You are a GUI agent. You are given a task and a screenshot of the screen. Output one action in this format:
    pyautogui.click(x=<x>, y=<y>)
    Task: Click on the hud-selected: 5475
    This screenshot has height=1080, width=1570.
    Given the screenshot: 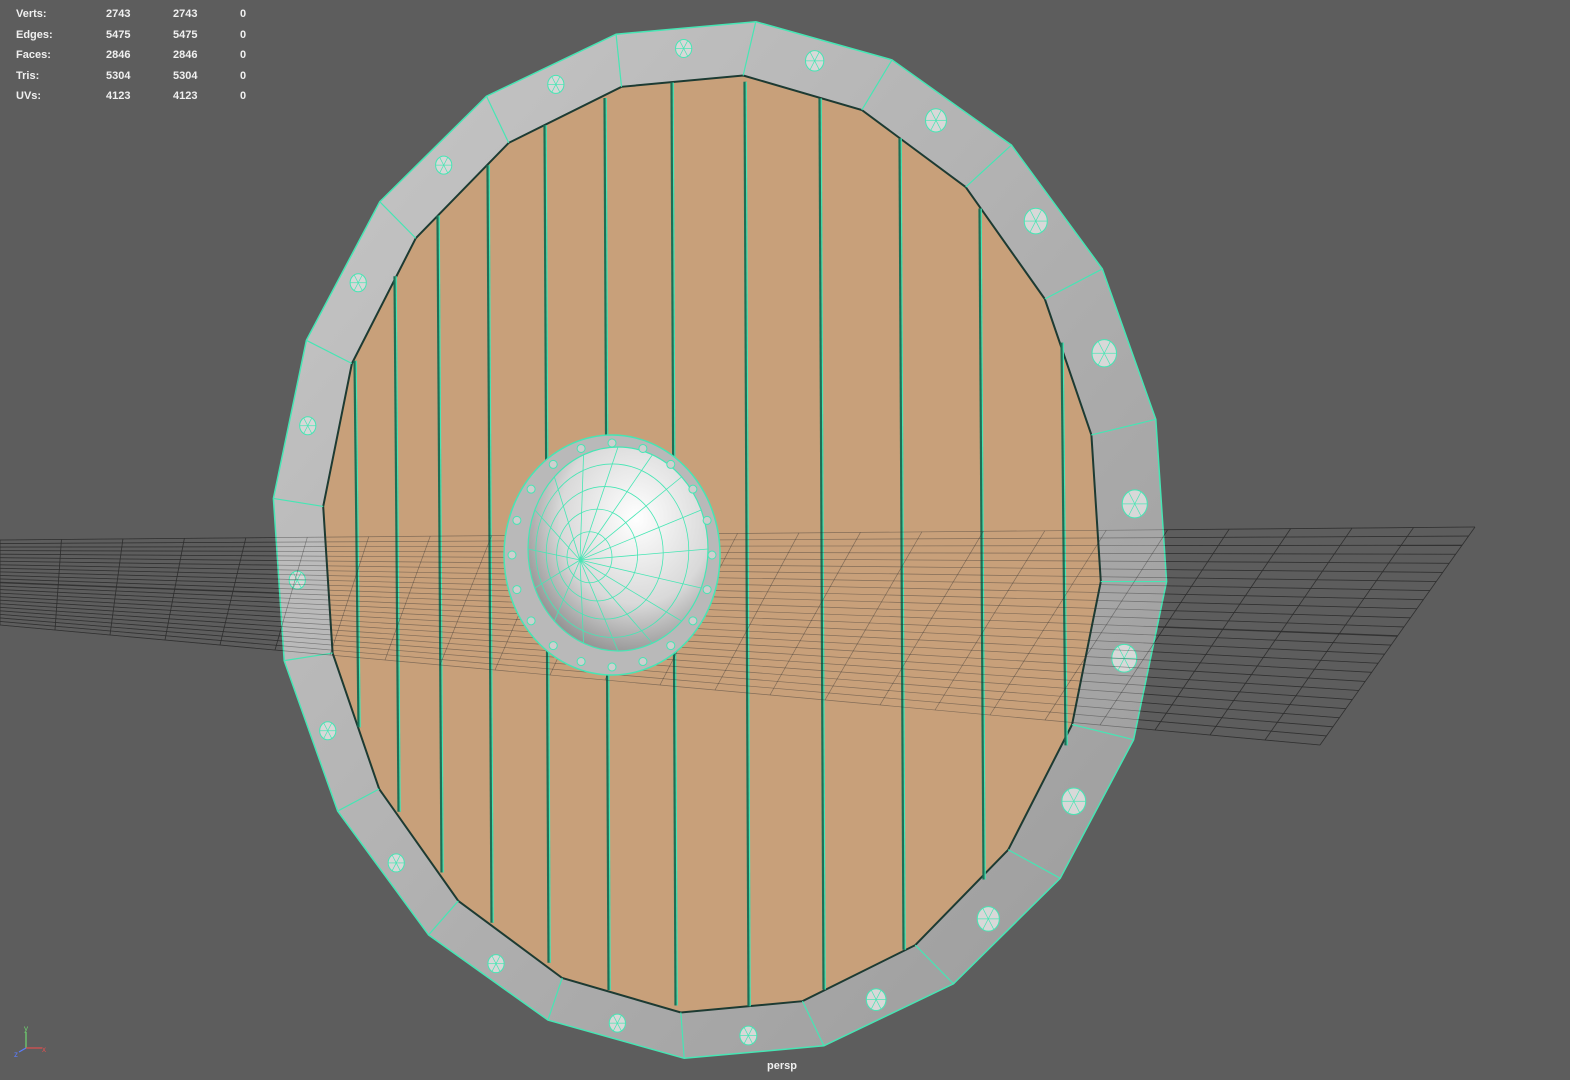 What is the action you would take?
    pyautogui.click(x=185, y=34)
    